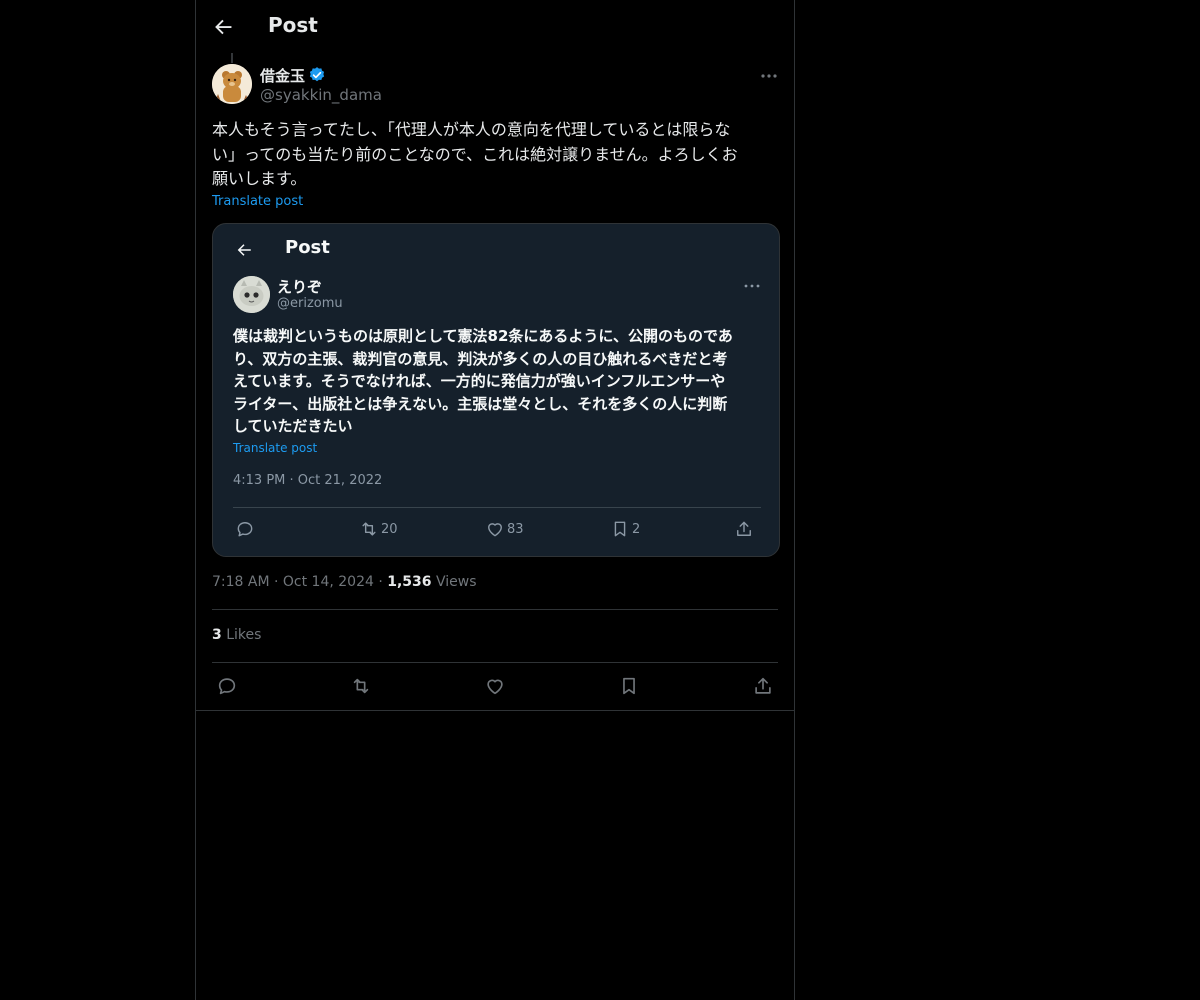  I want to click on share-button, so click(764, 687).